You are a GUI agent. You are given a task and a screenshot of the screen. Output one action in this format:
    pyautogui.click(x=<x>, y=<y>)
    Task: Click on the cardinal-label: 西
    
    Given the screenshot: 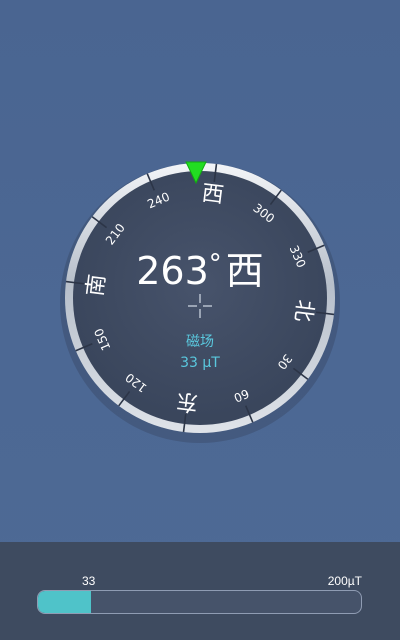 What is the action you would take?
    pyautogui.click(x=212, y=194)
    